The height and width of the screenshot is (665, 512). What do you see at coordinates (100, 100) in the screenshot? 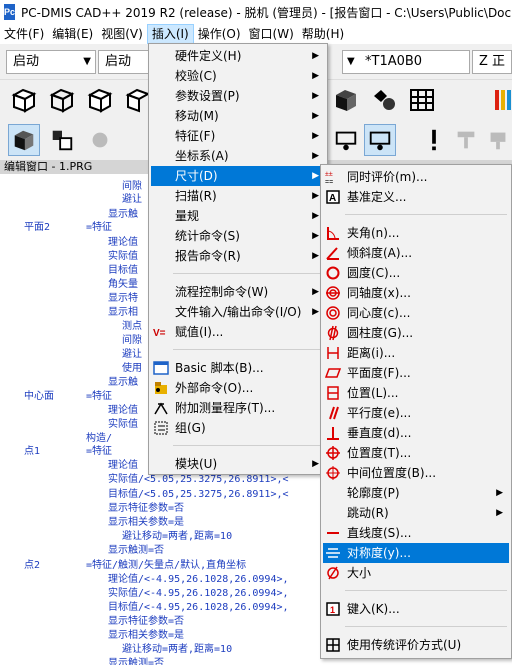
I see `view-hidden-icon` at bounding box center [100, 100].